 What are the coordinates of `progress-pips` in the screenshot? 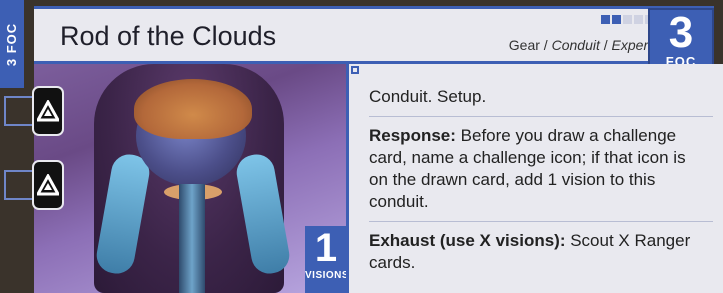 It's located at (627, 19).